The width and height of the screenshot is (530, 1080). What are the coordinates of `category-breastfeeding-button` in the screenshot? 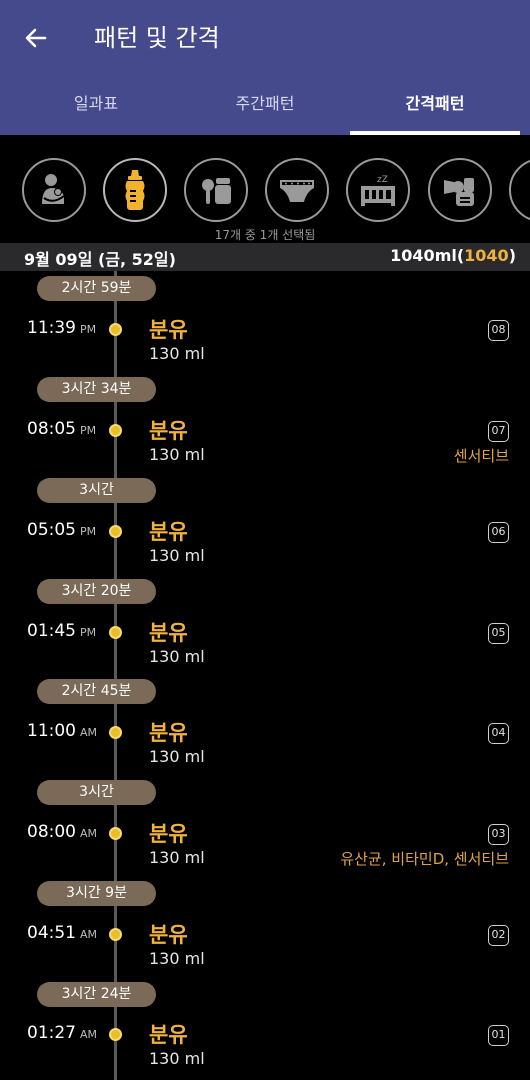 It's located at (54, 190).